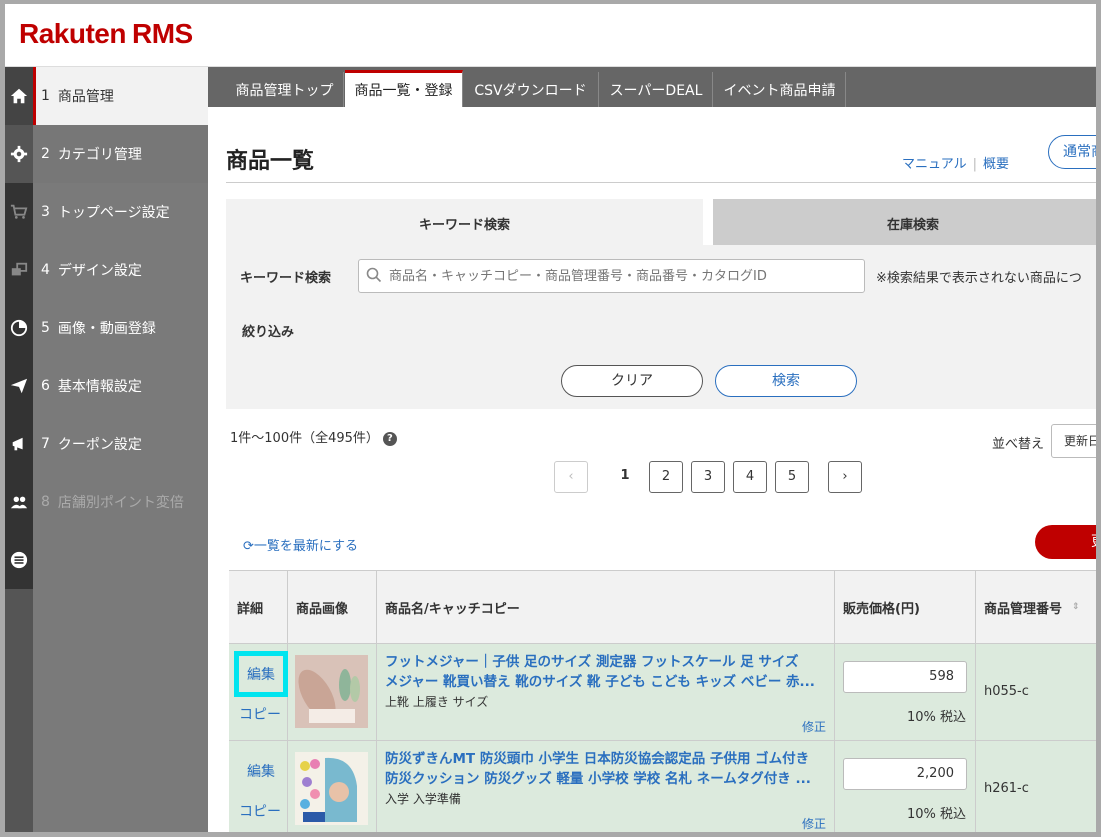 Image resolution: width=1101 pixels, height=837 pixels. What do you see at coordinates (112, 502) in the screenshot?
I see `sidebar-item-store-points: 8 店舗別ポイント変倍` at bounding box center [112, 502].